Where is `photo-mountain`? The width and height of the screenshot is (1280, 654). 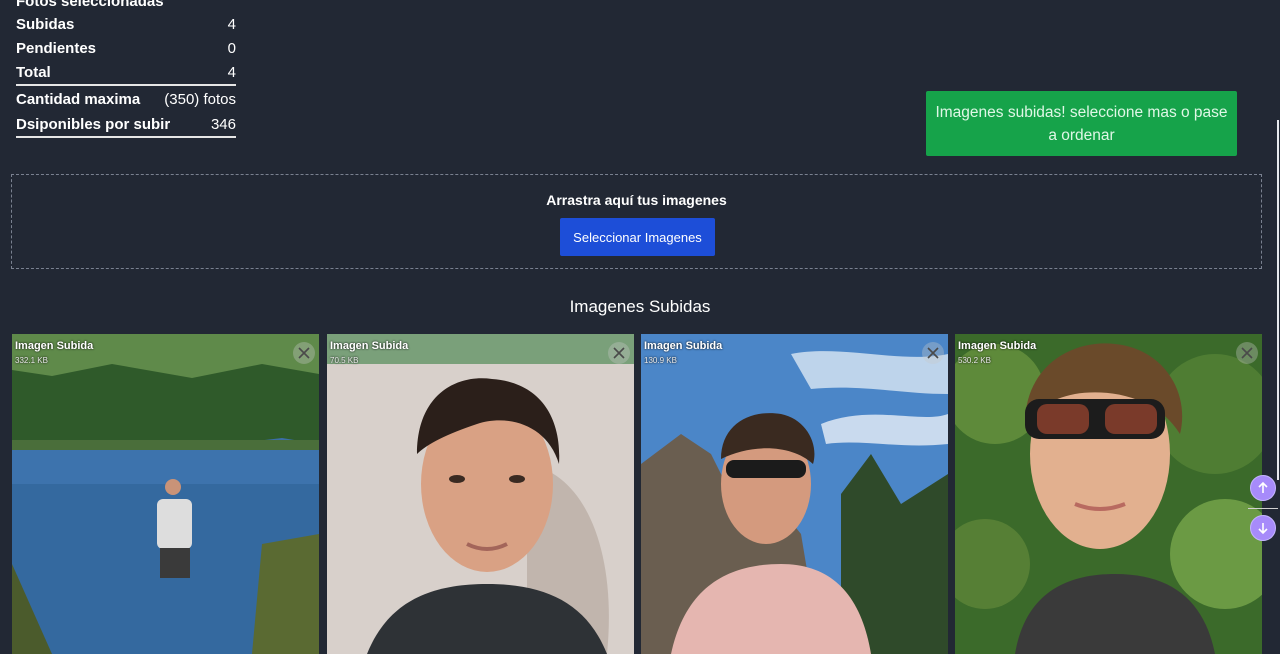
photo-mountain is located at coordinates (794, 494).